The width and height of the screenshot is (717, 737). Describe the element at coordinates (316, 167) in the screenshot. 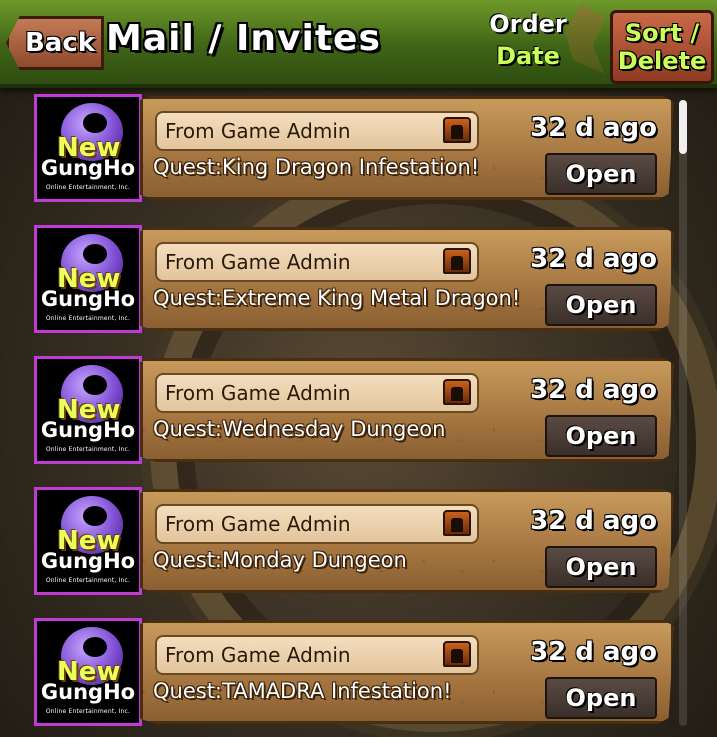

I see `mail-subject: Quest:King Dragon Infestation!` at that location.